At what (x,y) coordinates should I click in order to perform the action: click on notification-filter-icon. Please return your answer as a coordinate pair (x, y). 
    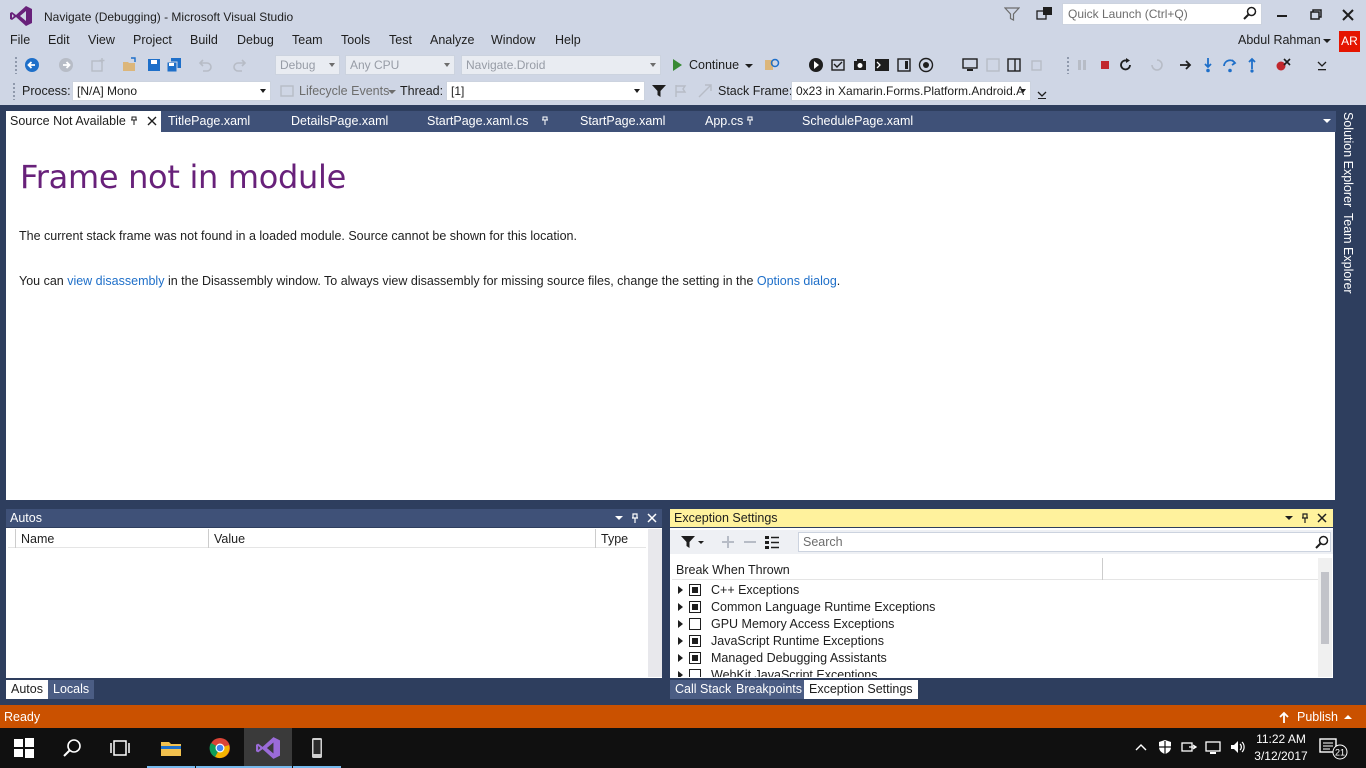
    Looking at the image, I should click on (1012, 14).